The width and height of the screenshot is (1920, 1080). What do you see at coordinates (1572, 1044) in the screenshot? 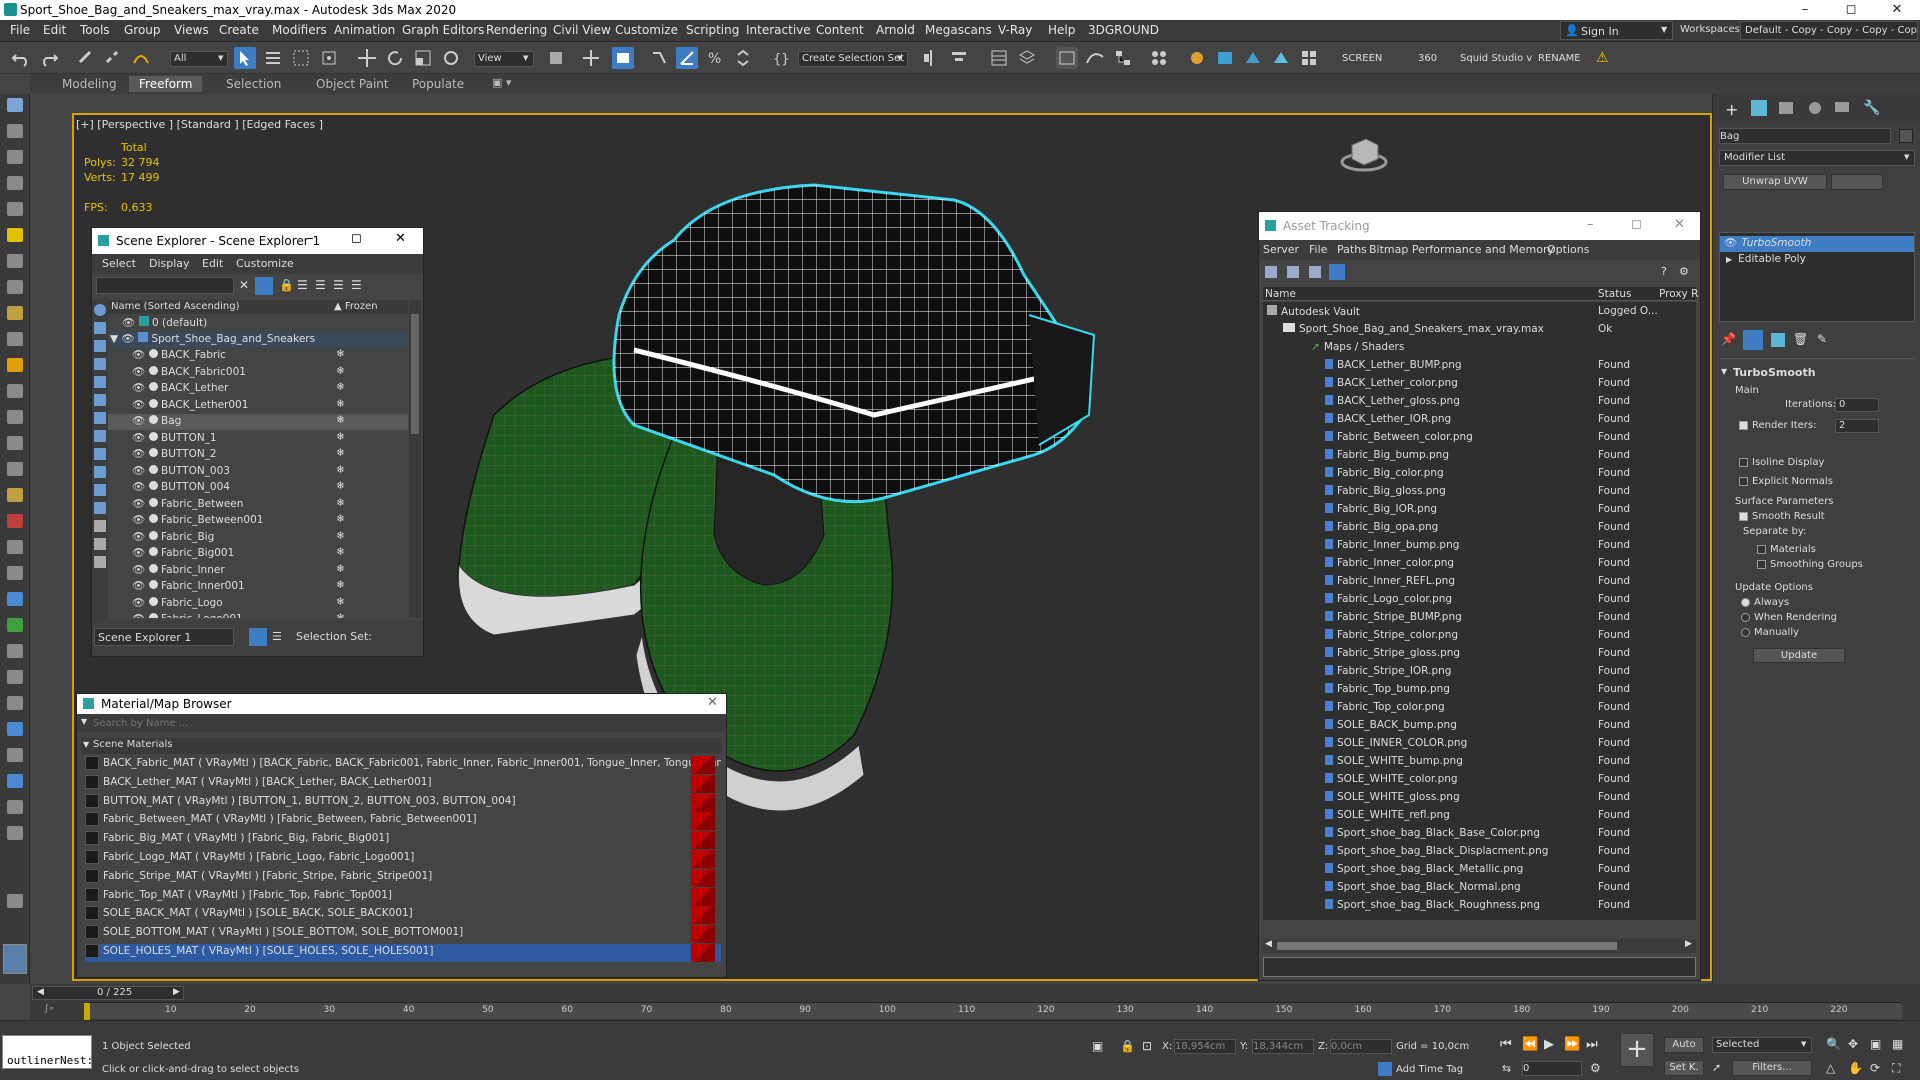
I see `next-key-icon: ⏩` at bounding box center [1572, 1044].